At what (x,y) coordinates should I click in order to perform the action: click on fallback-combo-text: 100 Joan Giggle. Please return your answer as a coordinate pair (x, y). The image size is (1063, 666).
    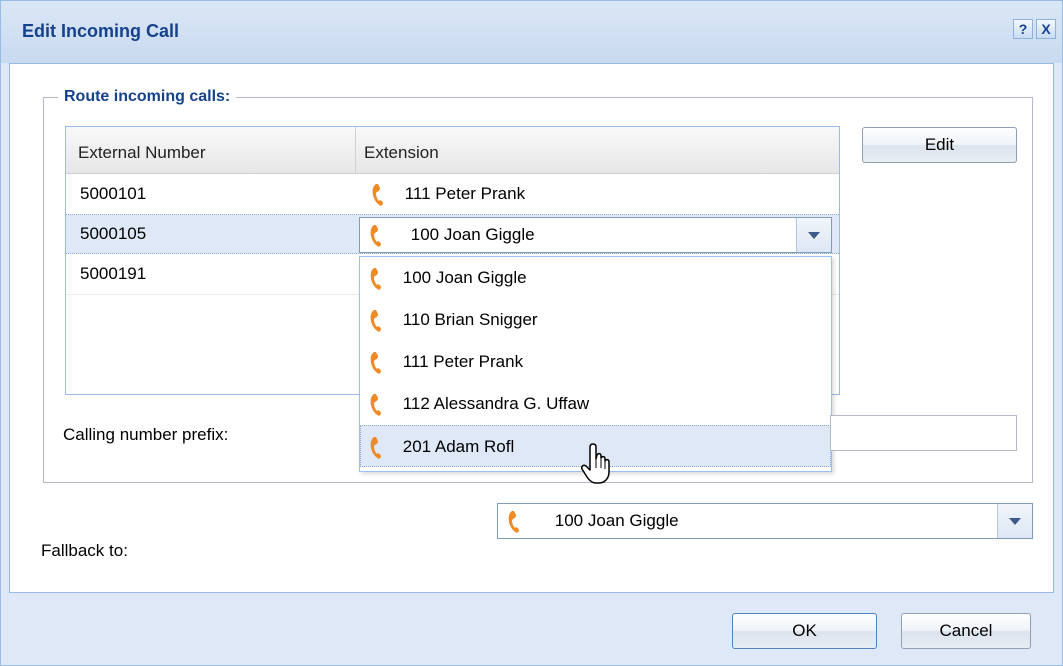
    Looking at the image, I should click on (616, 520).